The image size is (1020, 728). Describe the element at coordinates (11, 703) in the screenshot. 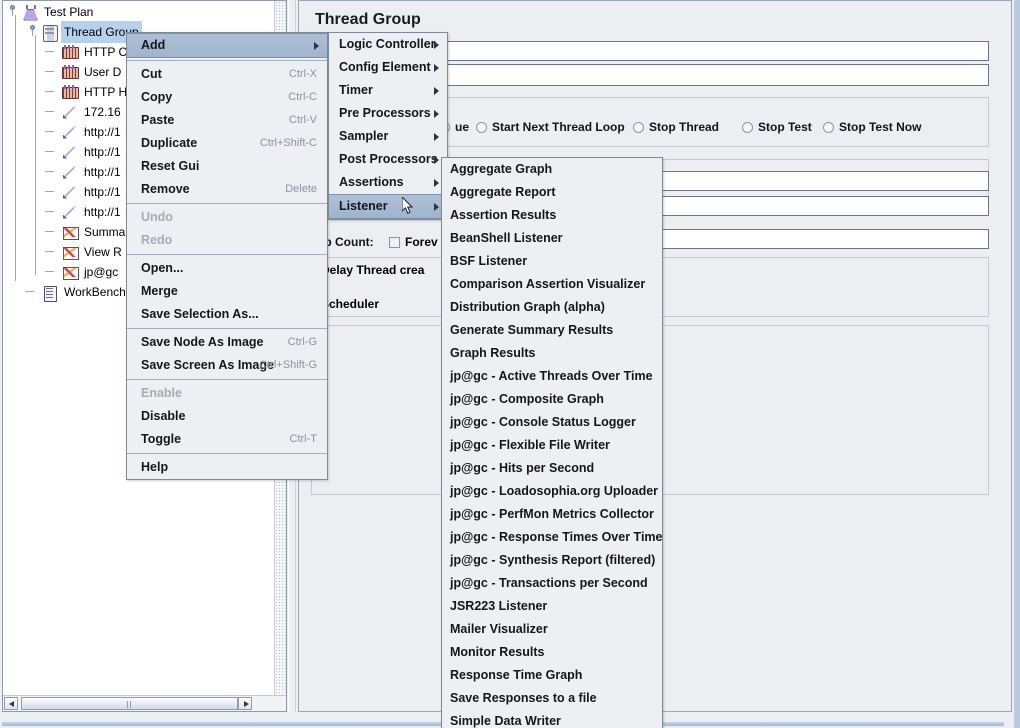

I see `scroll-left-arrow-icon` at that location.